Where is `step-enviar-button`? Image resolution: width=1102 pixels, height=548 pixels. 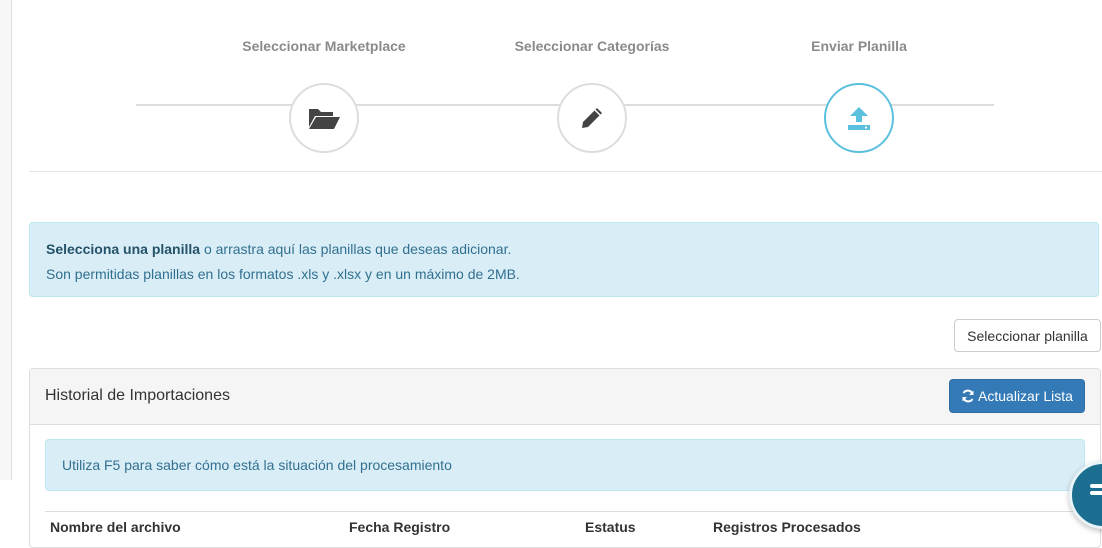
step-enviar-button is located at coordinates (859, 118).